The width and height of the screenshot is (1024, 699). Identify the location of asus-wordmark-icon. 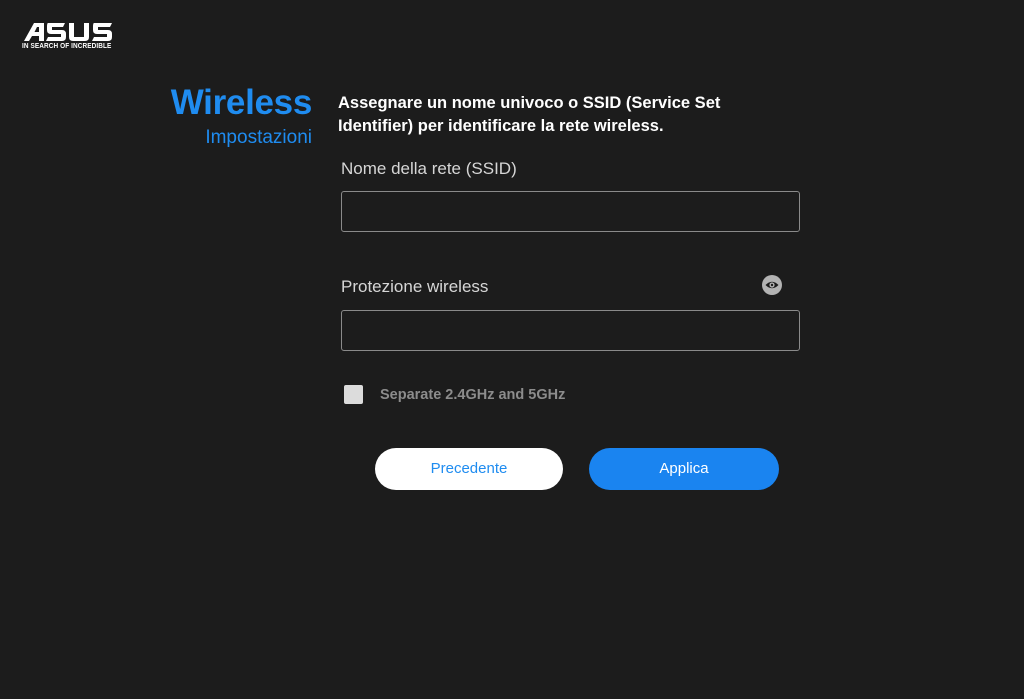
(68, 32).